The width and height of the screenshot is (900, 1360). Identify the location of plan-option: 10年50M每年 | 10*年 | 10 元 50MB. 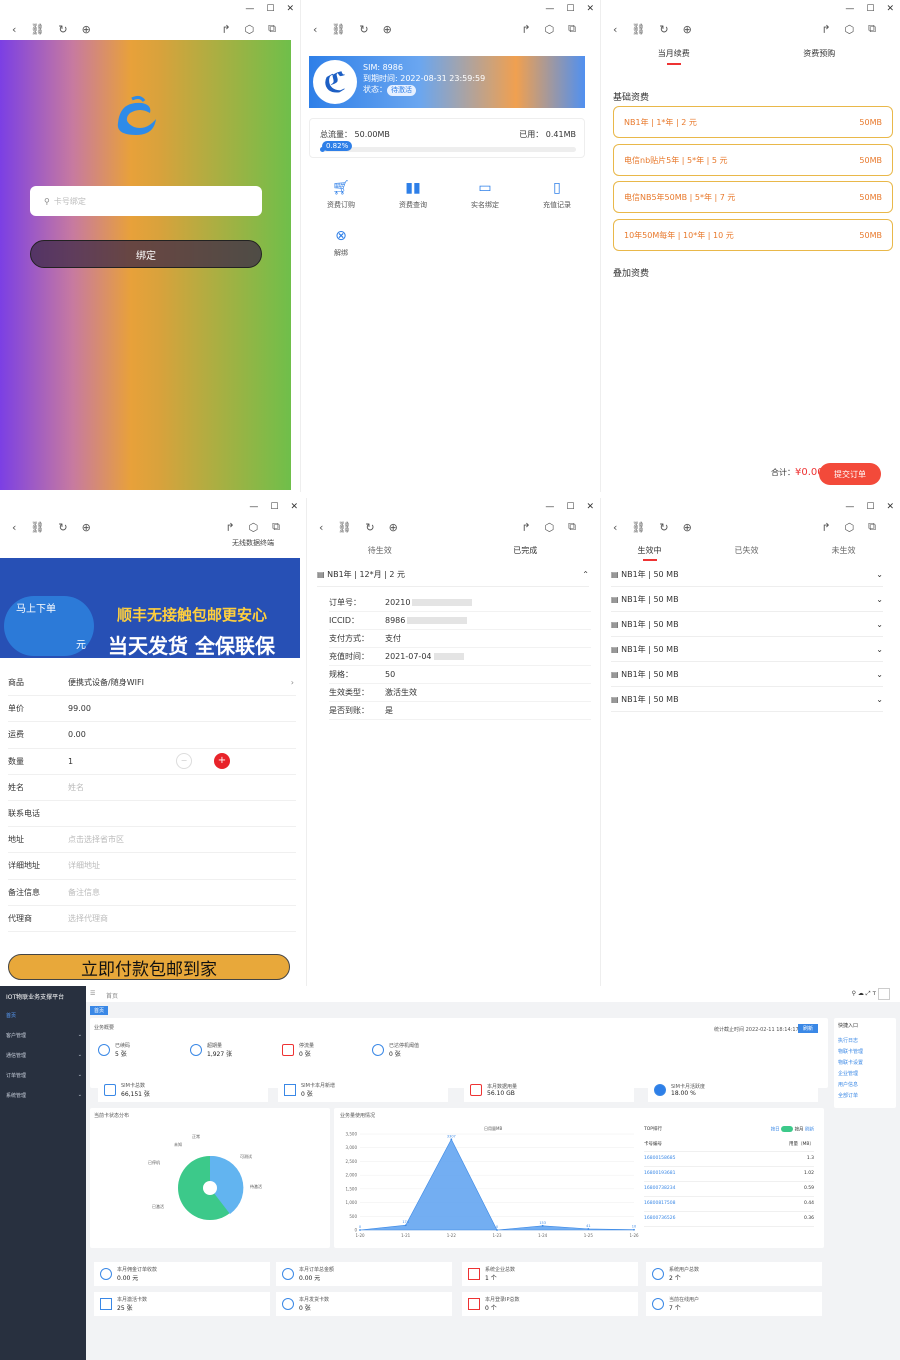
(753, 235).